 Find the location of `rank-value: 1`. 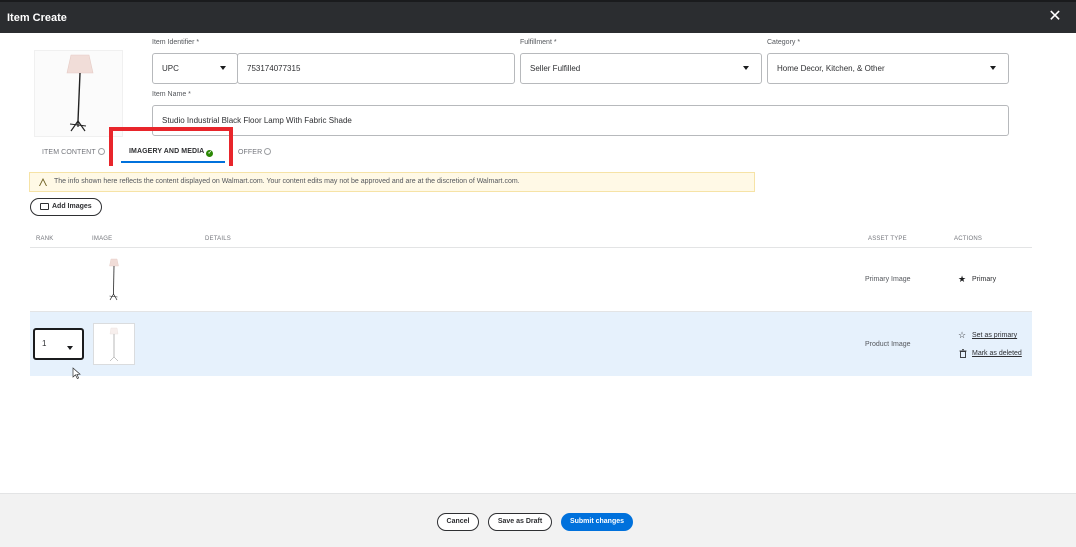

rank-value: 1 is located at coordinates (44, 343).